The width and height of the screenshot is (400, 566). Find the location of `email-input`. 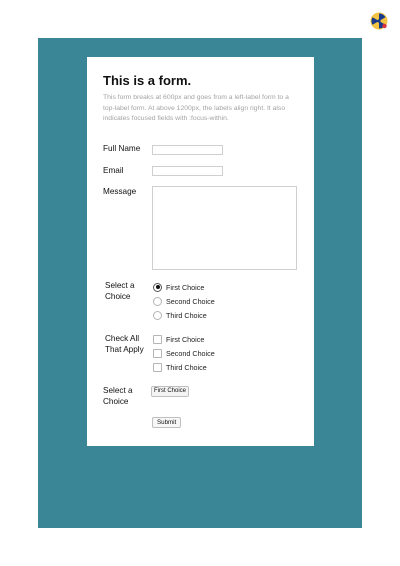

email-input is located at coordinates (187, 171).